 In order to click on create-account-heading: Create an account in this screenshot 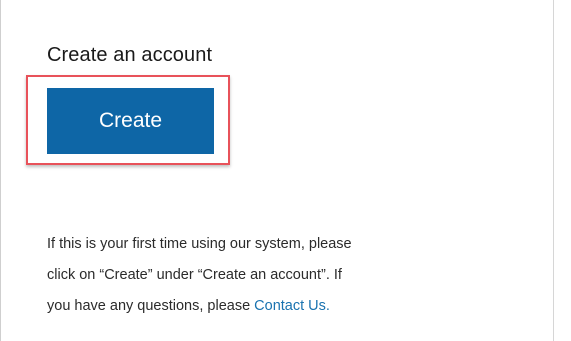, I will do `click(130, 55)`.